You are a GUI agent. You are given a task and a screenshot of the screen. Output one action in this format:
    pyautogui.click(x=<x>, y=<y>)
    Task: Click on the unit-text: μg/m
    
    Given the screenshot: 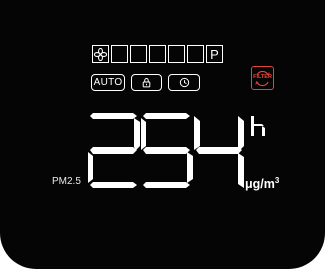 What is the action you would take?
    pyautogui.click(x=260, y=184)
    